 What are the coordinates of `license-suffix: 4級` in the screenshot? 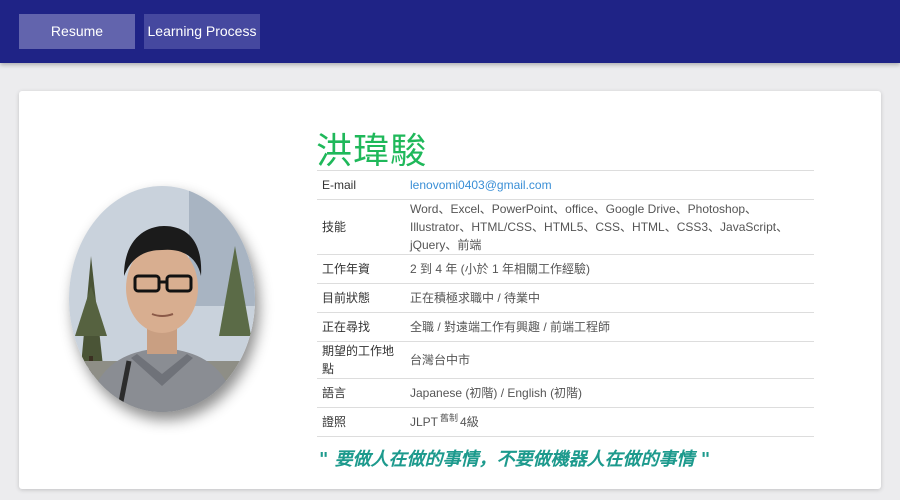 It's located at (469, 421).